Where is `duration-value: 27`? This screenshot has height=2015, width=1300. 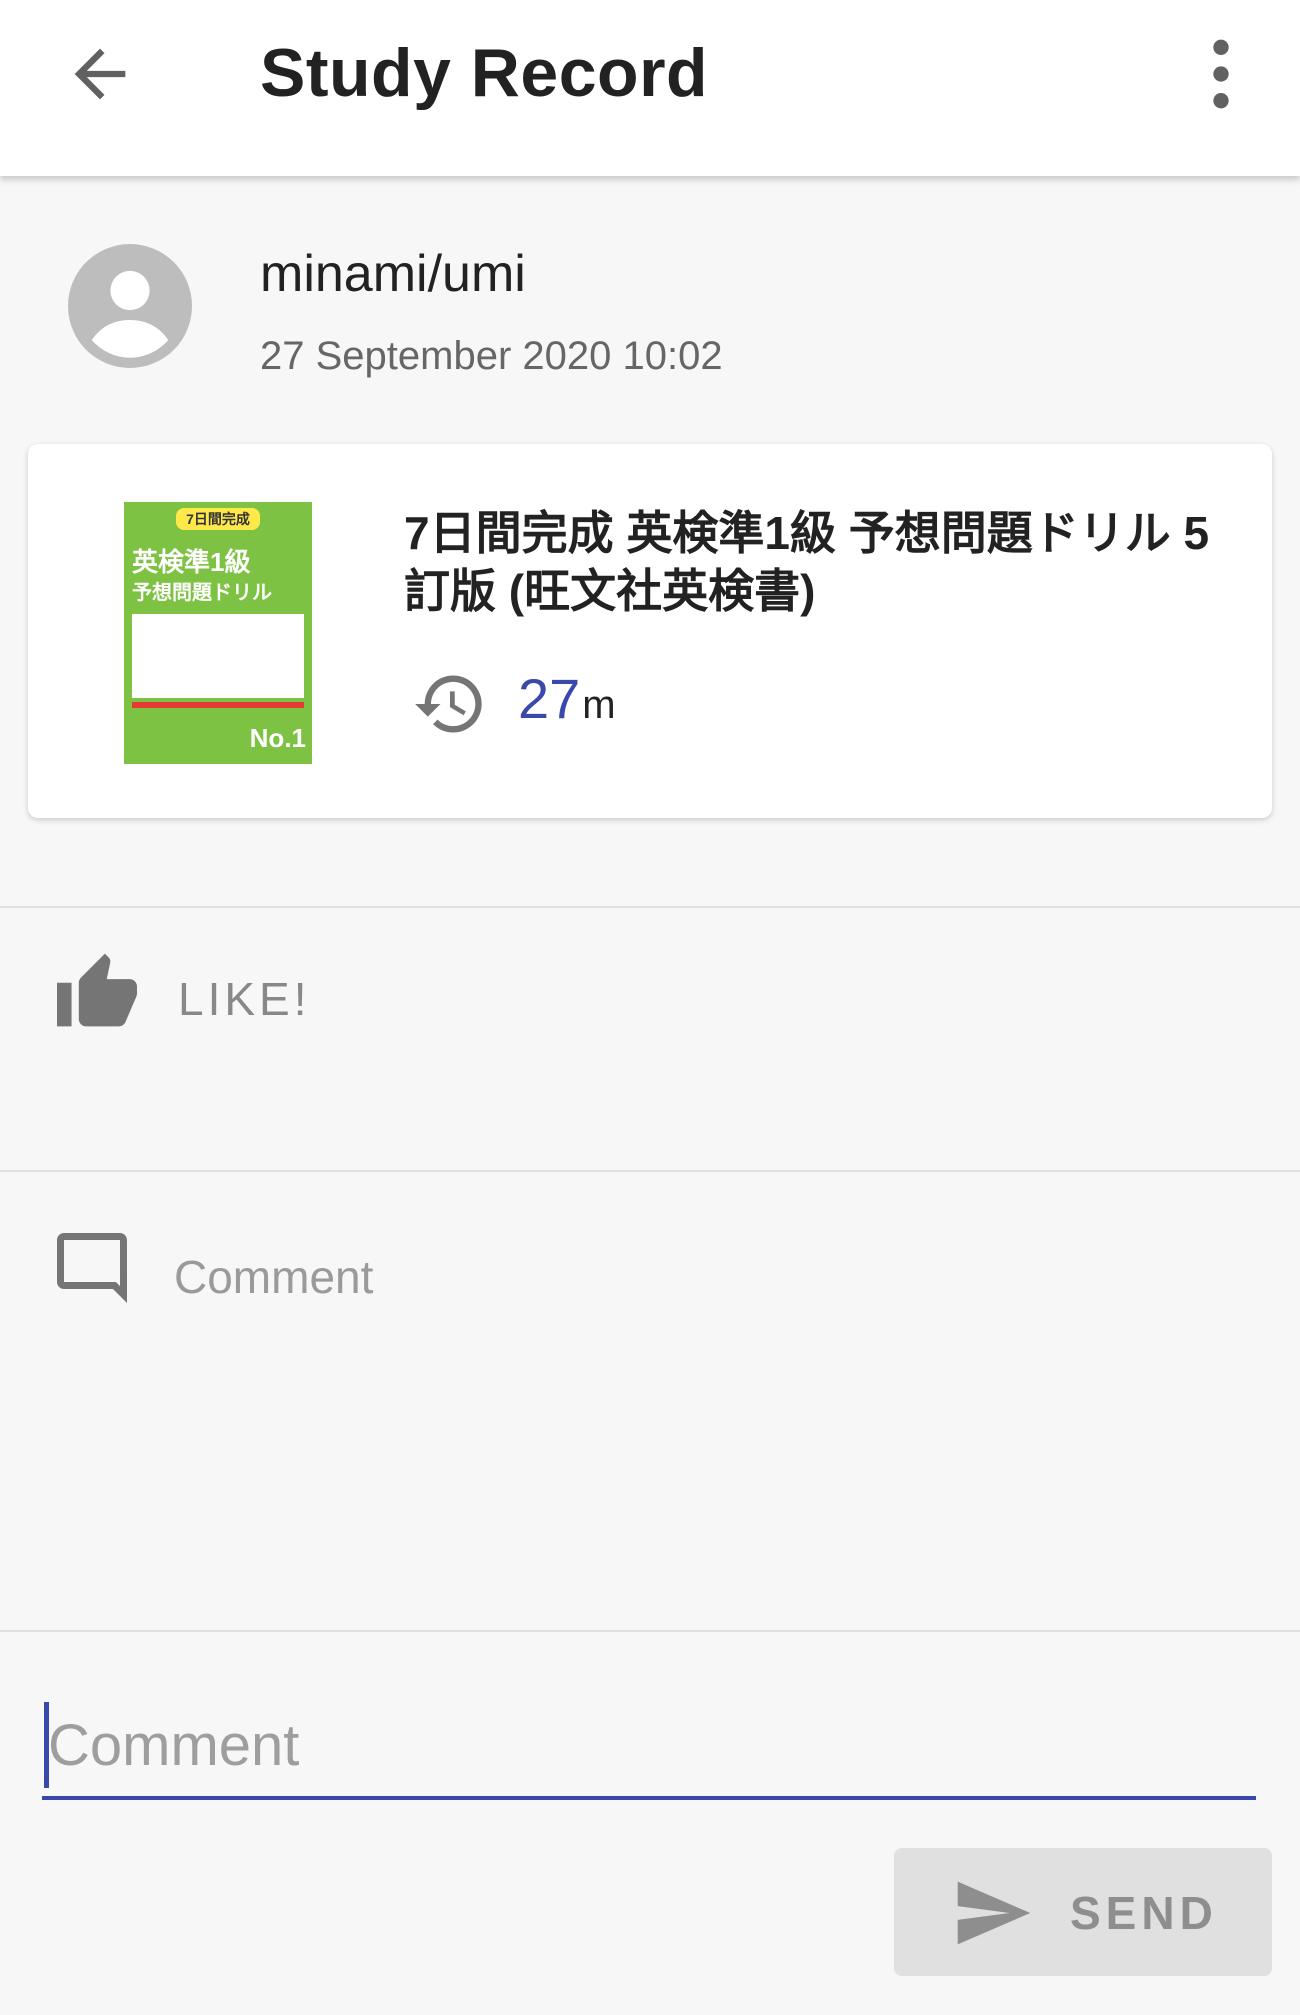
duration-value: 27 is located at coordinates (549, 698).